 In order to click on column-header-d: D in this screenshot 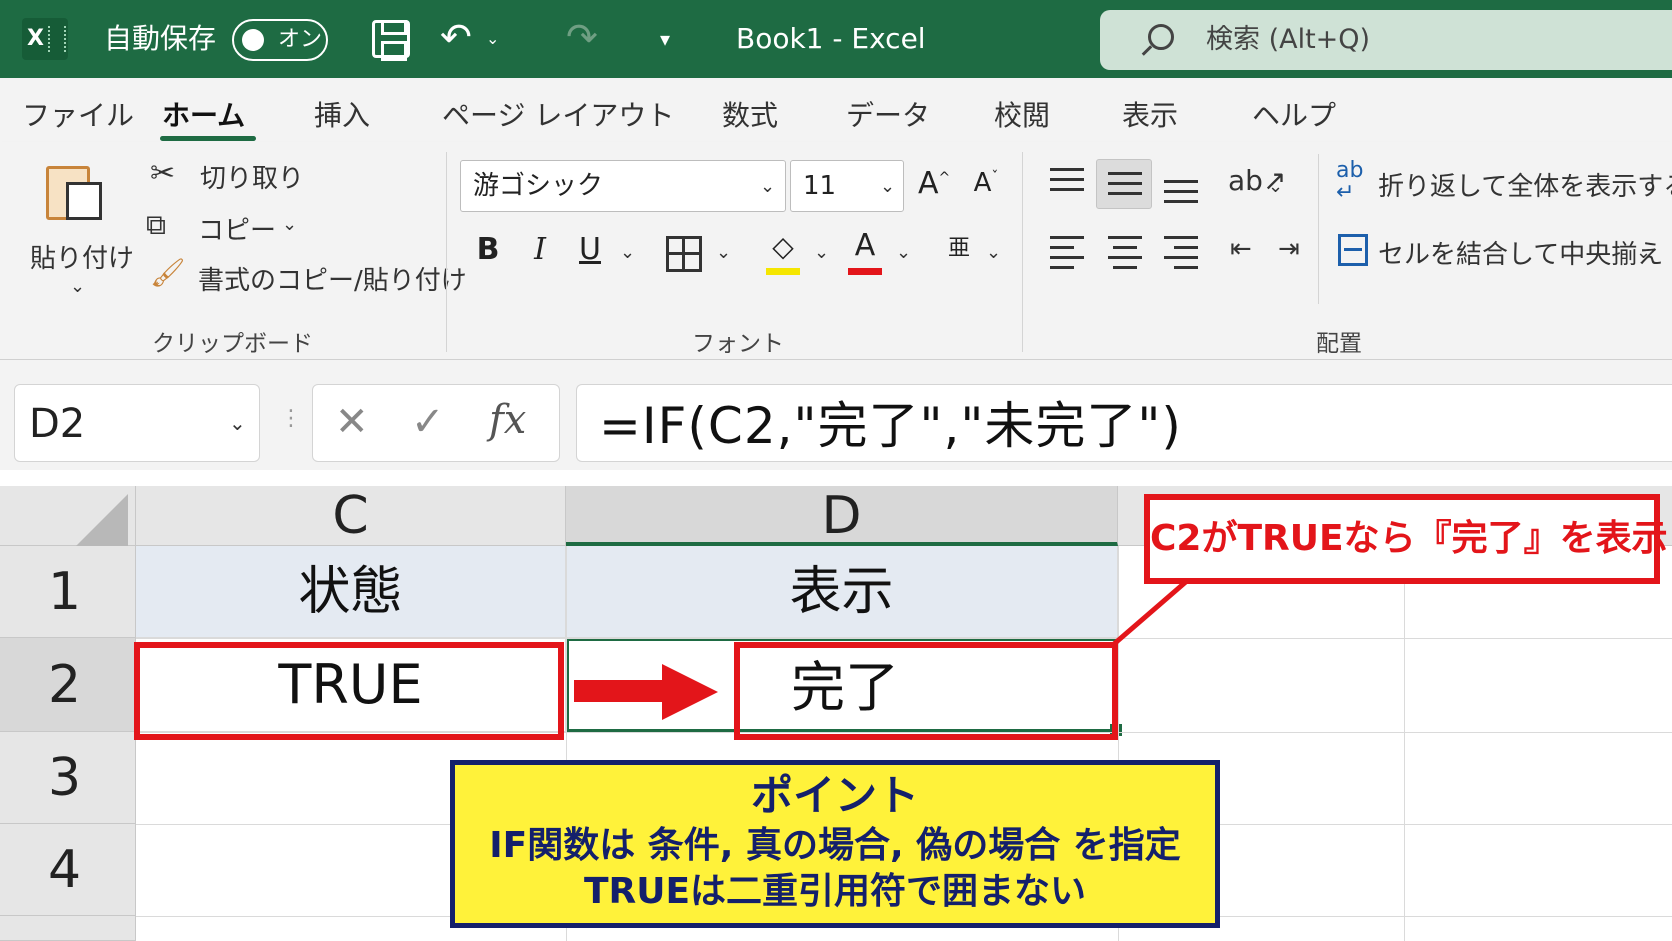, I will do `click(842, 516)`.